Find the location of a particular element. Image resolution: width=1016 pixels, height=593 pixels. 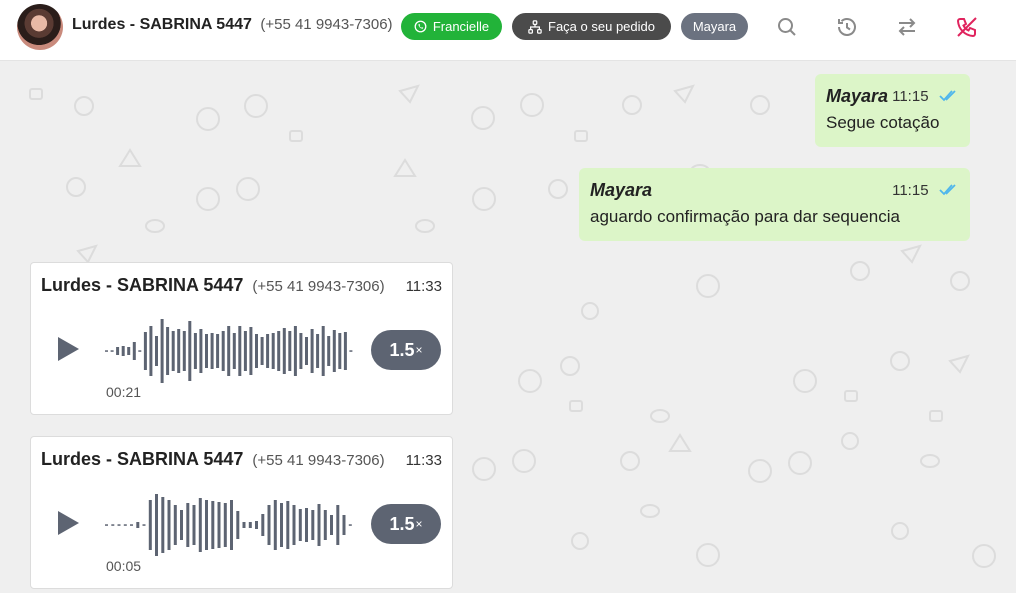

history-icon is located at coordinates (847, 27).